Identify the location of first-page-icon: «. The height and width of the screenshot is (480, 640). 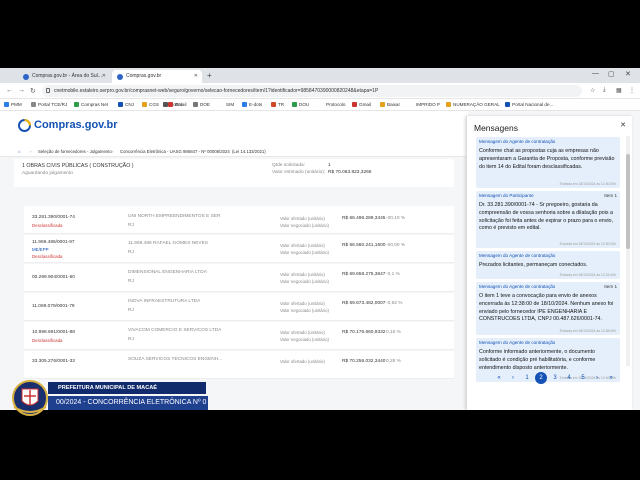
(499, 378).